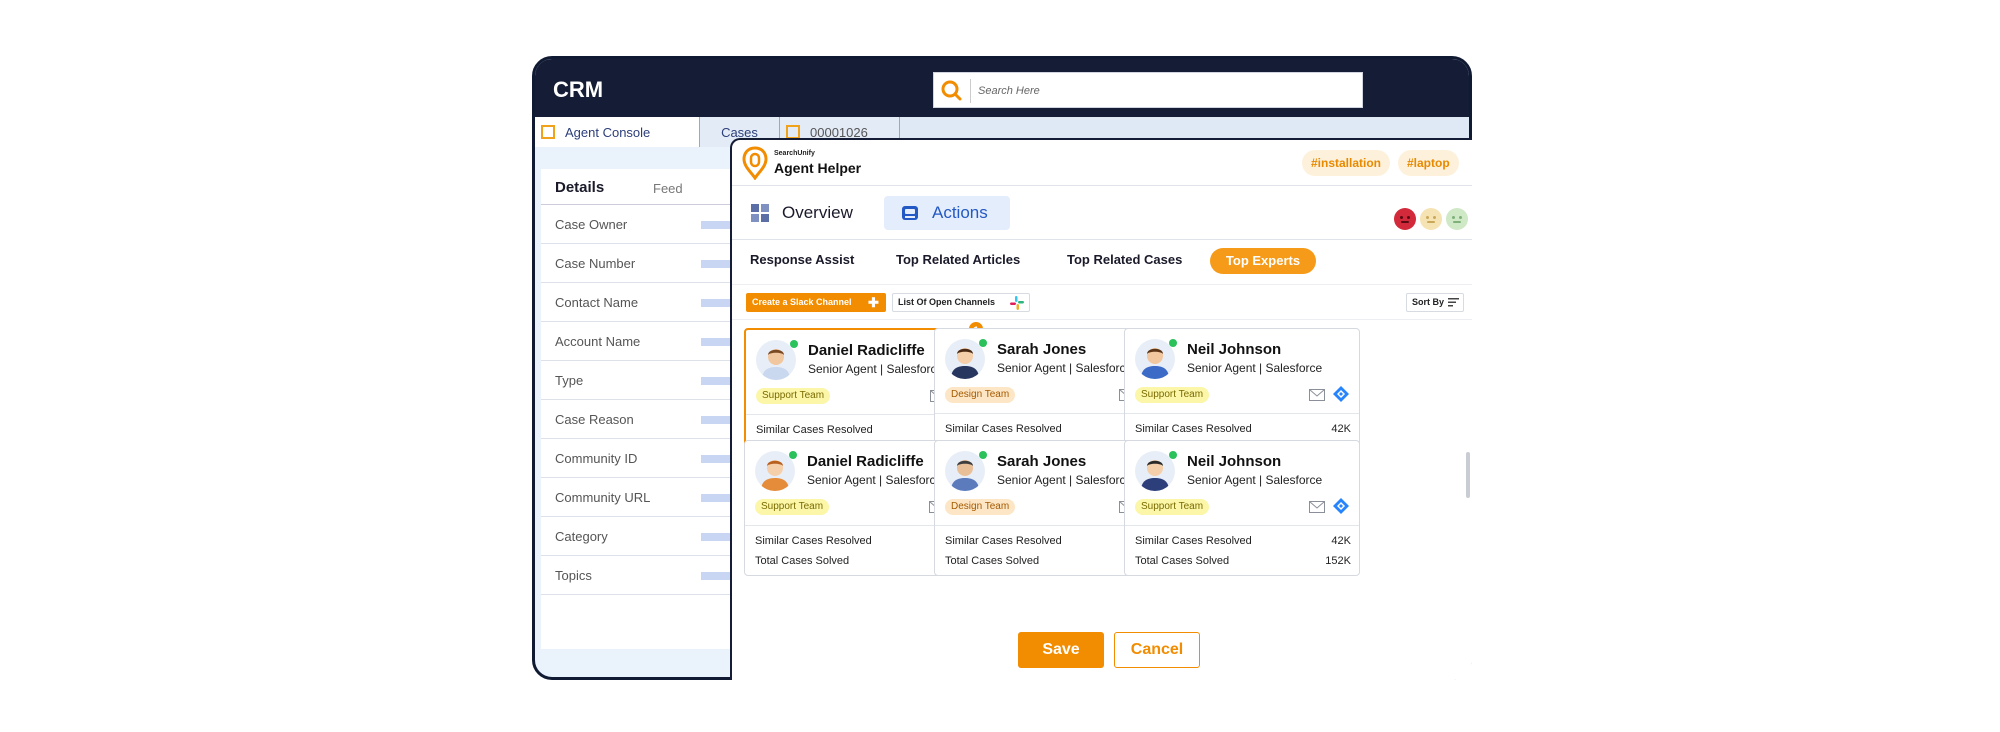  Describe the element at coordinates (755, 163) in the screenshot. I see `searchunify-logo-icon` at that location.